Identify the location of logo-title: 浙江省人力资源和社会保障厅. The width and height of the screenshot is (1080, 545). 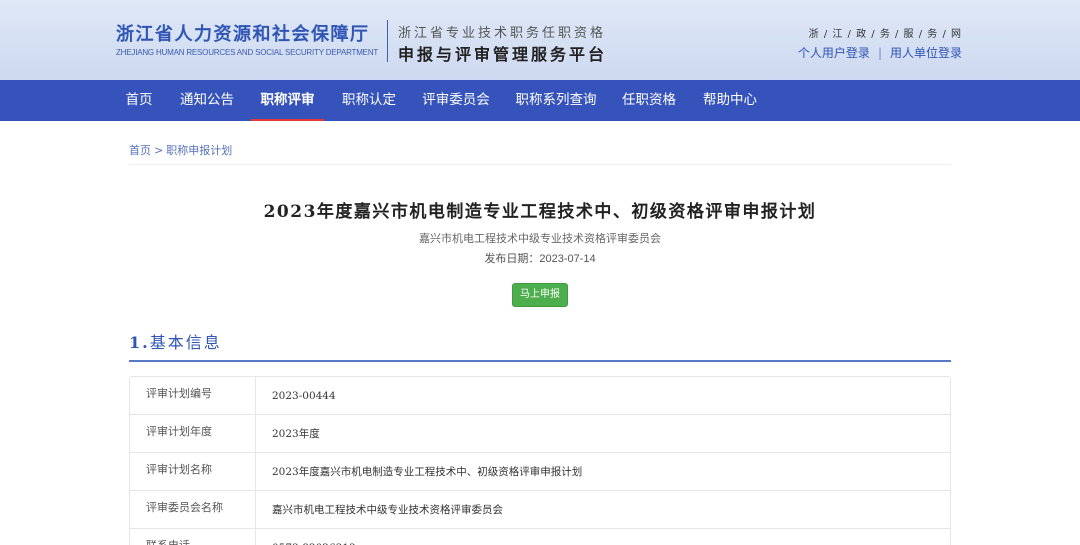
(243, 33).